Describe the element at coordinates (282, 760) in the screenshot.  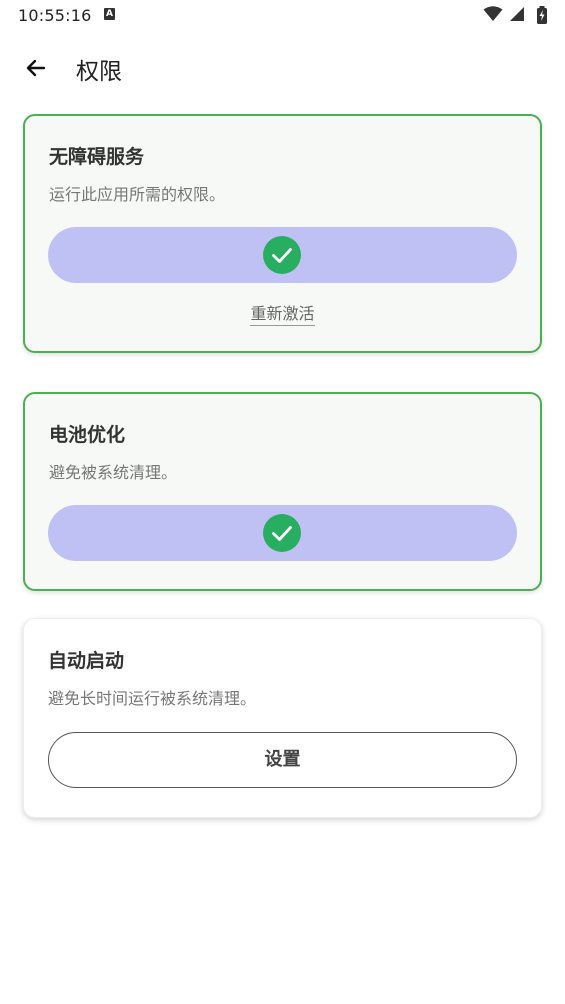
I see `autostart-settings-button: 设置` at that location.